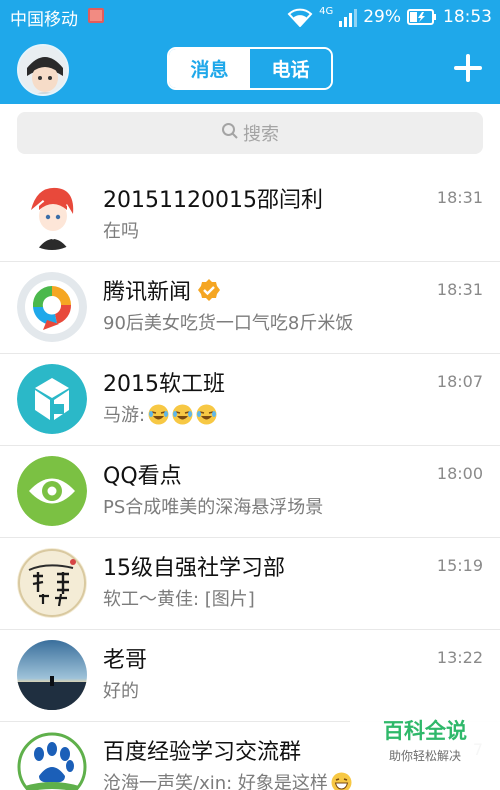 The height and width of the screenshot is (790, 500). Describe the element at coordinates (300, 17) in the screenshot. I see `wifi-icon` at that location.